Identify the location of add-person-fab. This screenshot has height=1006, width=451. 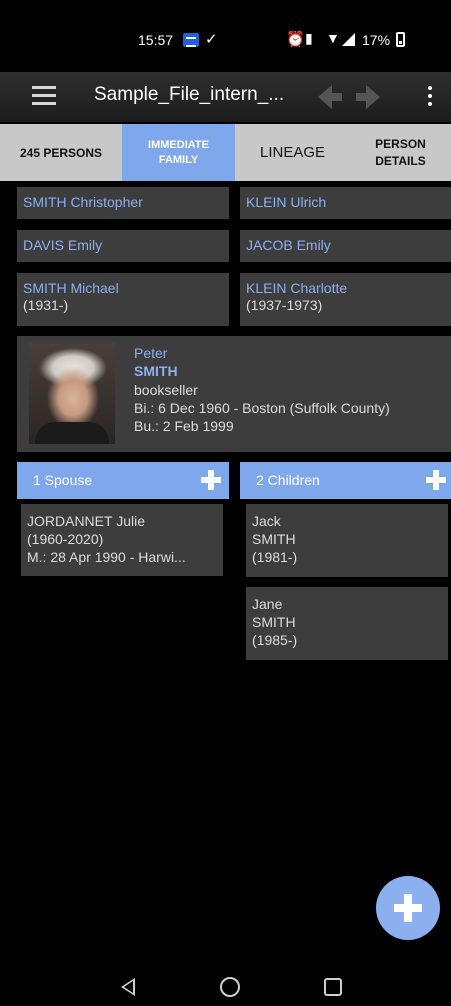
(408, 908).